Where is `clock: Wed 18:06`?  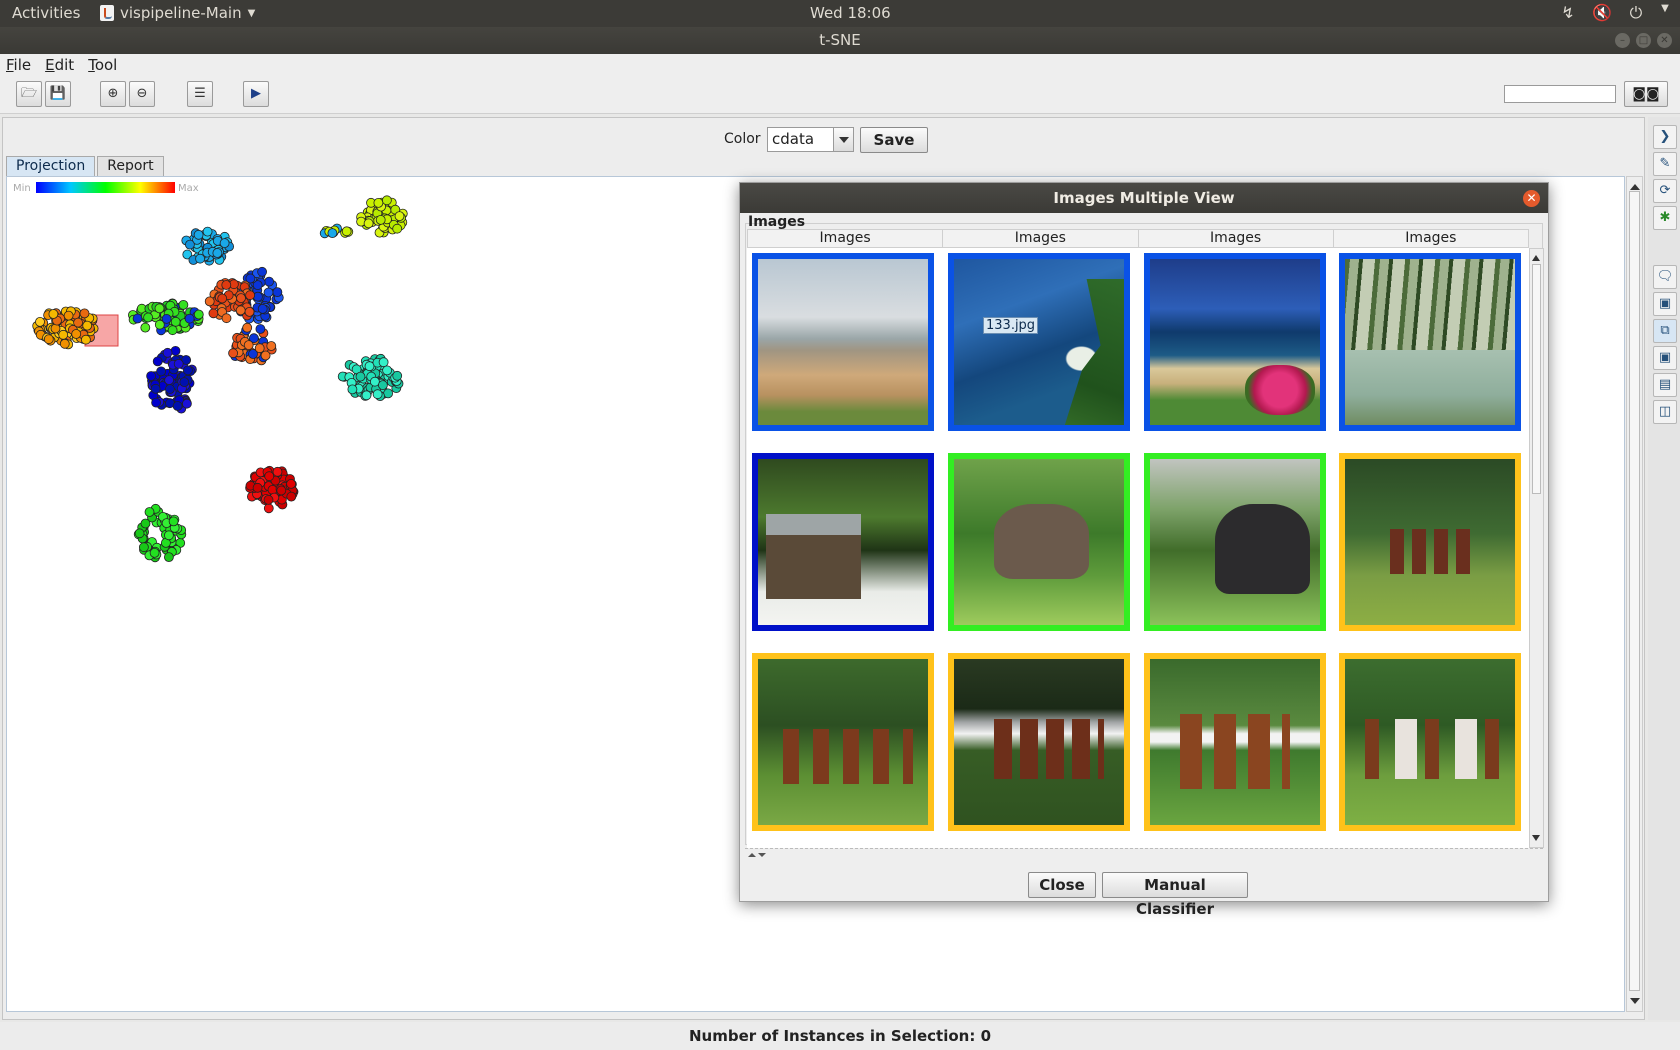
clock: Wed 18:06 is located at coordinates (850, 13).